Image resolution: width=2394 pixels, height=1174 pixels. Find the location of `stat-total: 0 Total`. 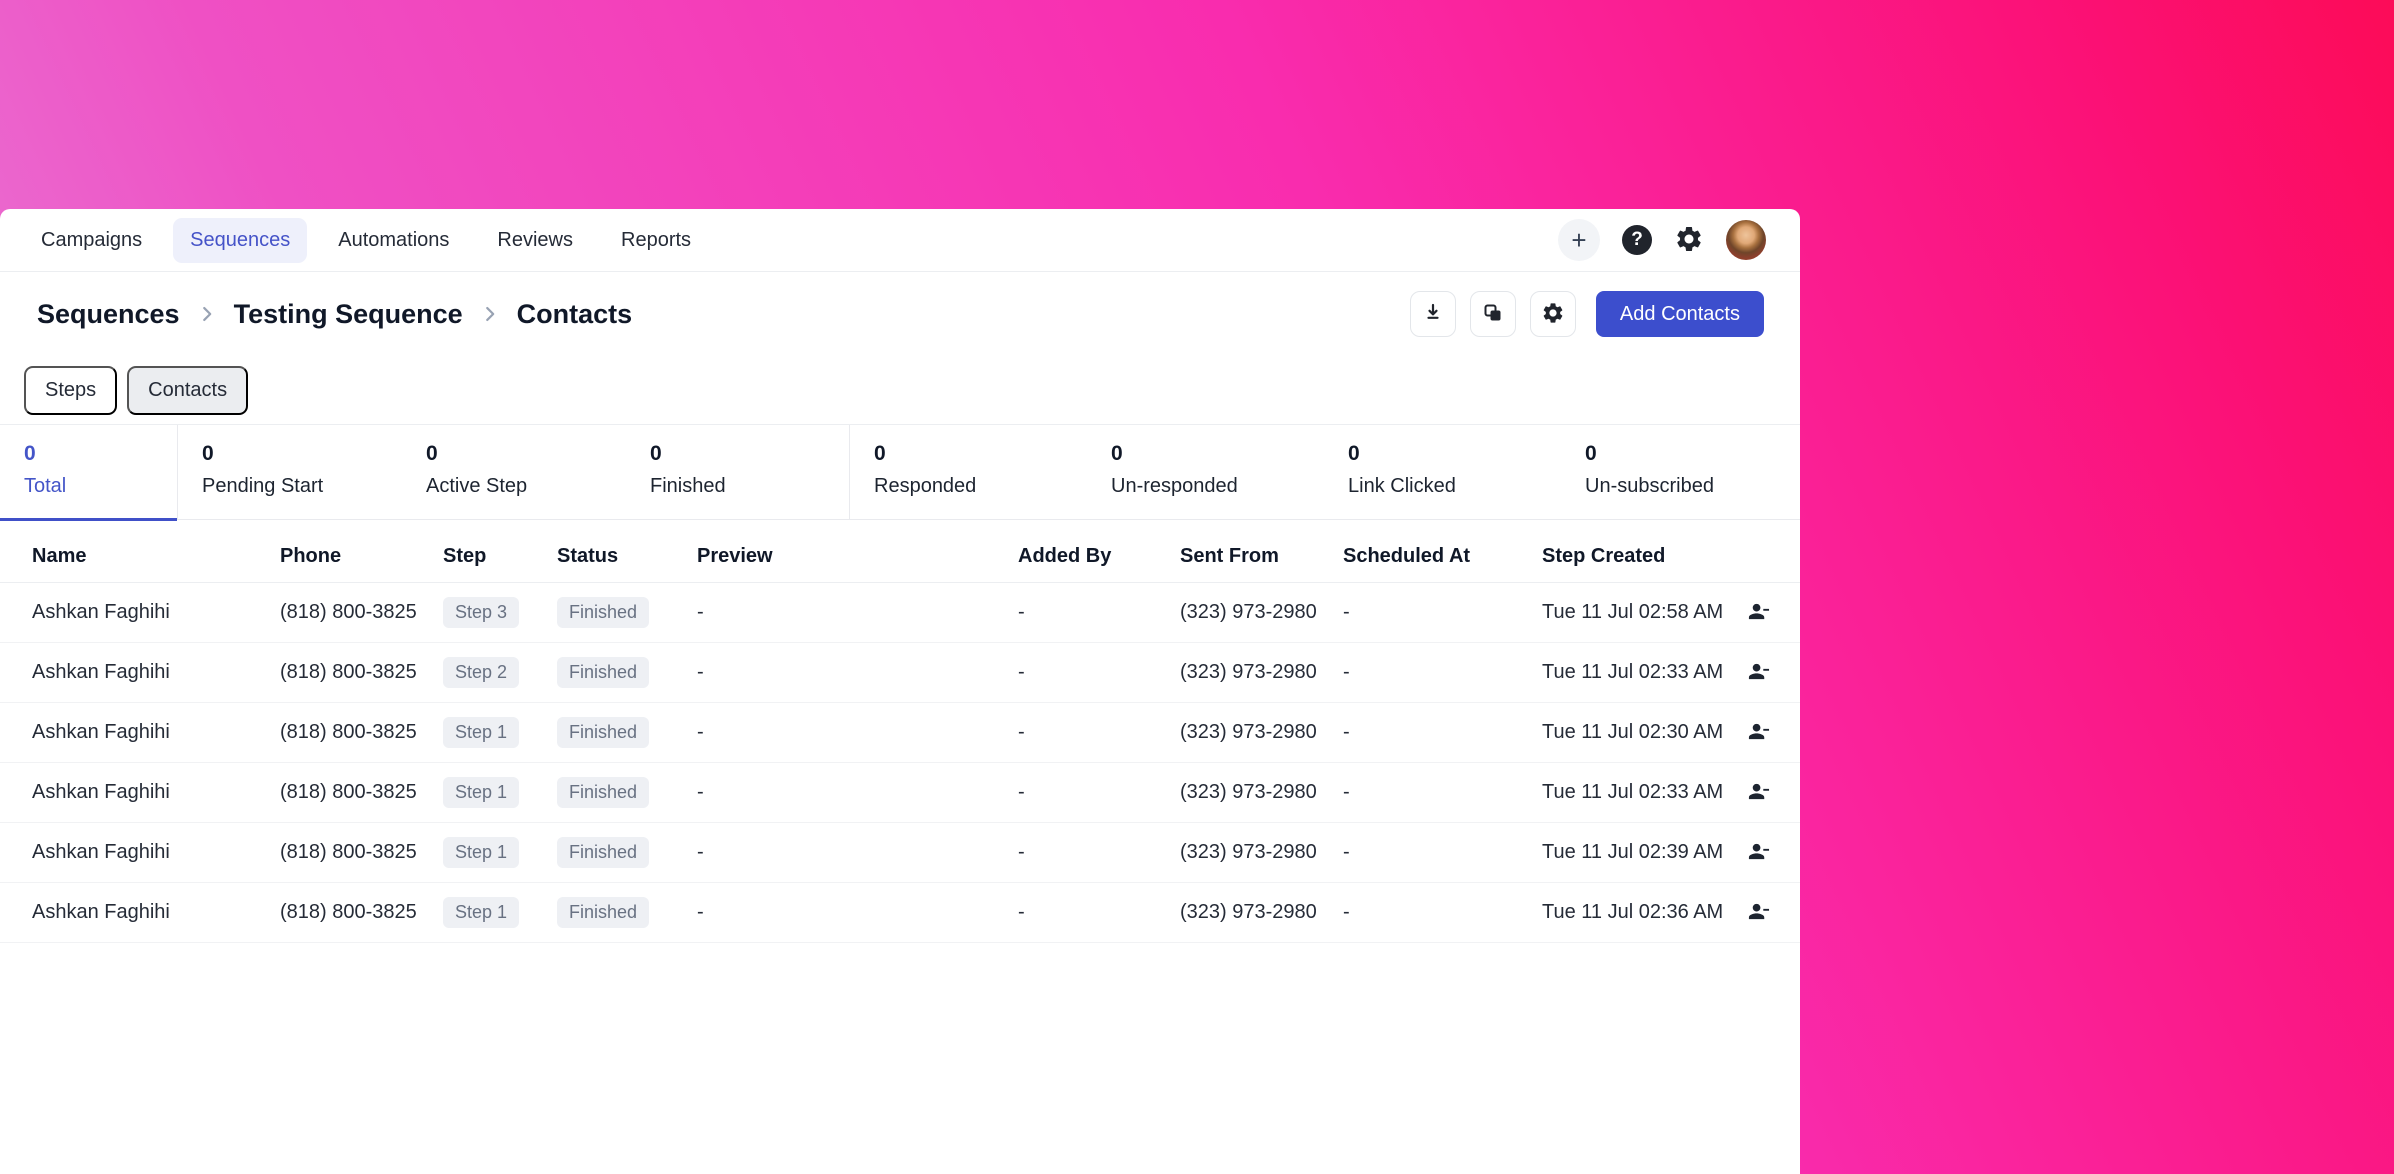

stat-total: 0 Total is located at coordinates (89, 473).